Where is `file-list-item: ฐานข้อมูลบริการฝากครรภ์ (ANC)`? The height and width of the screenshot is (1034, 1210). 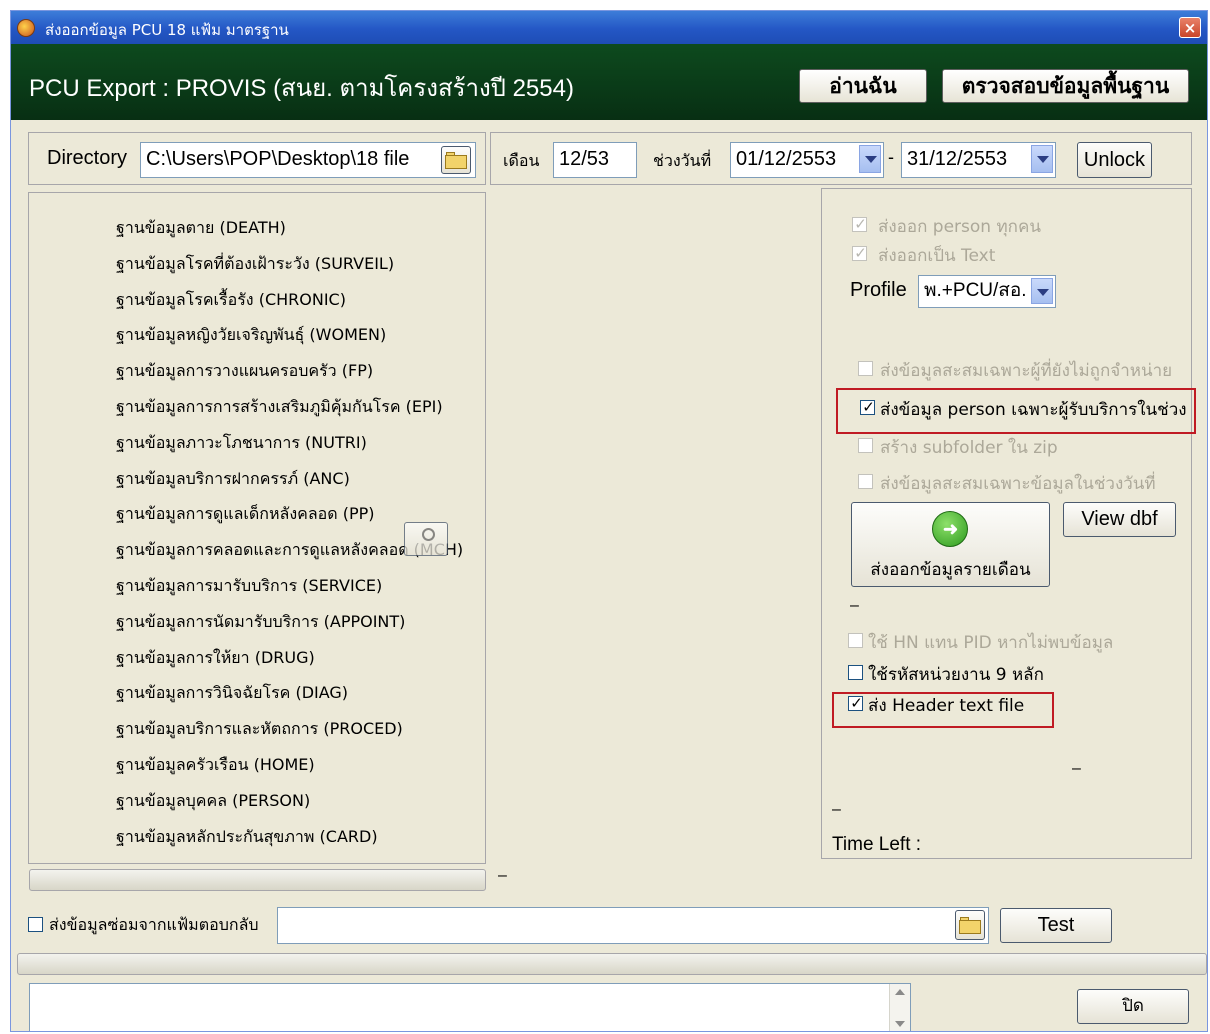
file-list-item: ฐานข้อมูลบริการฝากครรภ์ (ANC) is located at coordinates (233, 479).